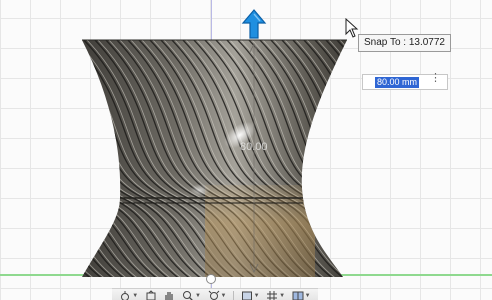 The height and width of the screenshot is (300, 492). Describe the element at coordinates (254, 147) in the screenshot. I see `model-dimension-label: 80.00` at that location.